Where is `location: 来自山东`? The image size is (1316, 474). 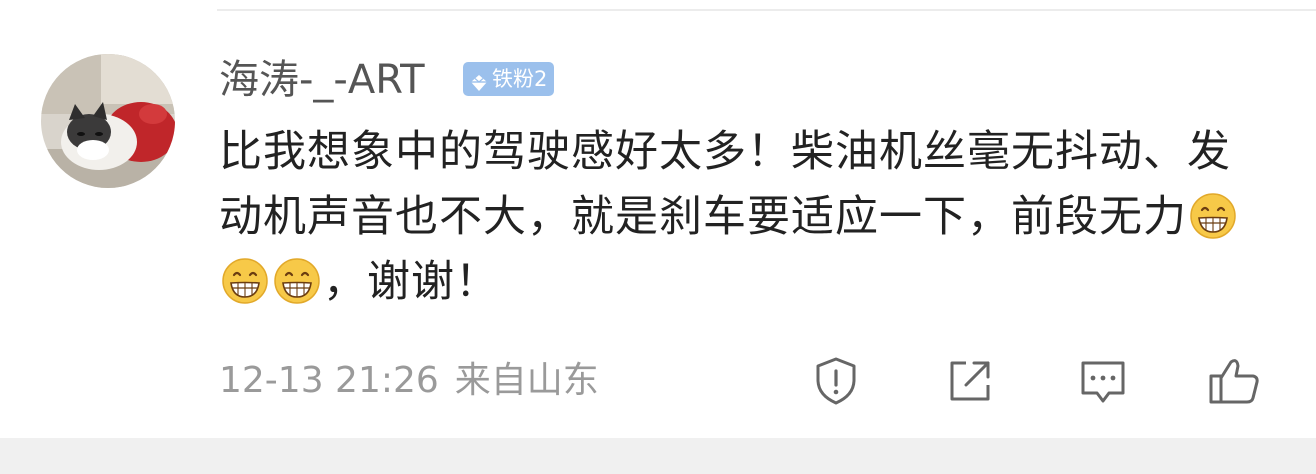 location: 来自山东 is located at coordinates (526, 380).